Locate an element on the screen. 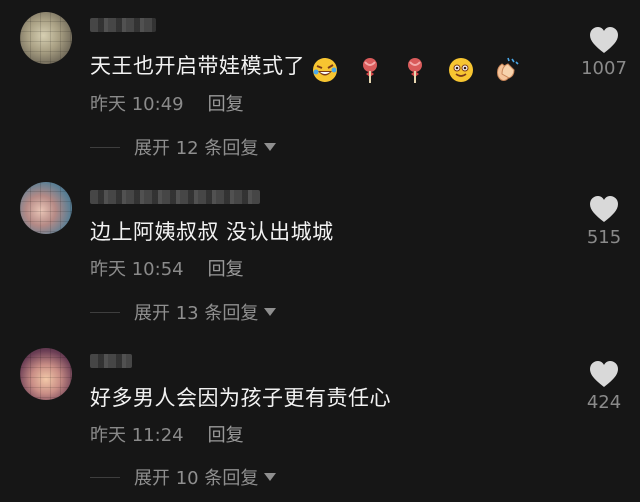 The height and width of the screenshot is (502, 640). comment-meta: 昨天 10:49 回复 is located at coordinates (167, 103).